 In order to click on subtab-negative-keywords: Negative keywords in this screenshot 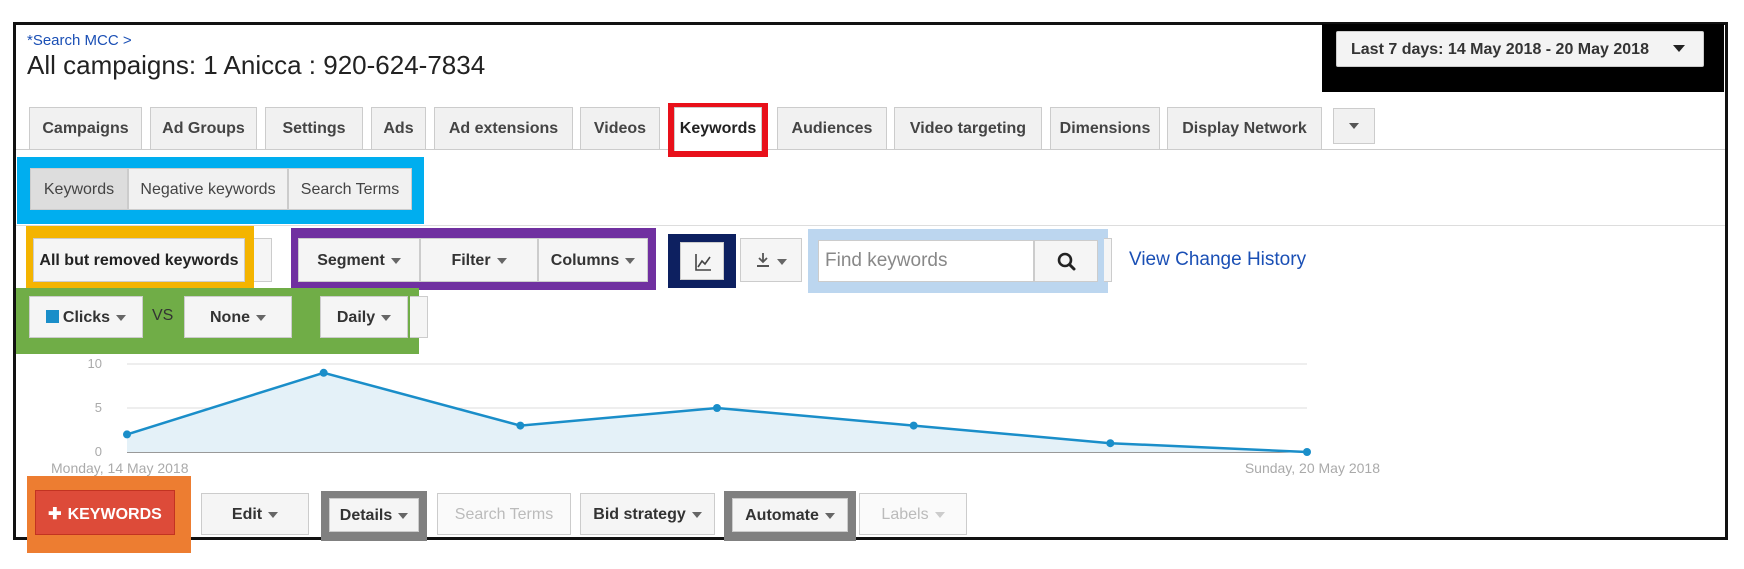, I will do `click(208, 189)`.